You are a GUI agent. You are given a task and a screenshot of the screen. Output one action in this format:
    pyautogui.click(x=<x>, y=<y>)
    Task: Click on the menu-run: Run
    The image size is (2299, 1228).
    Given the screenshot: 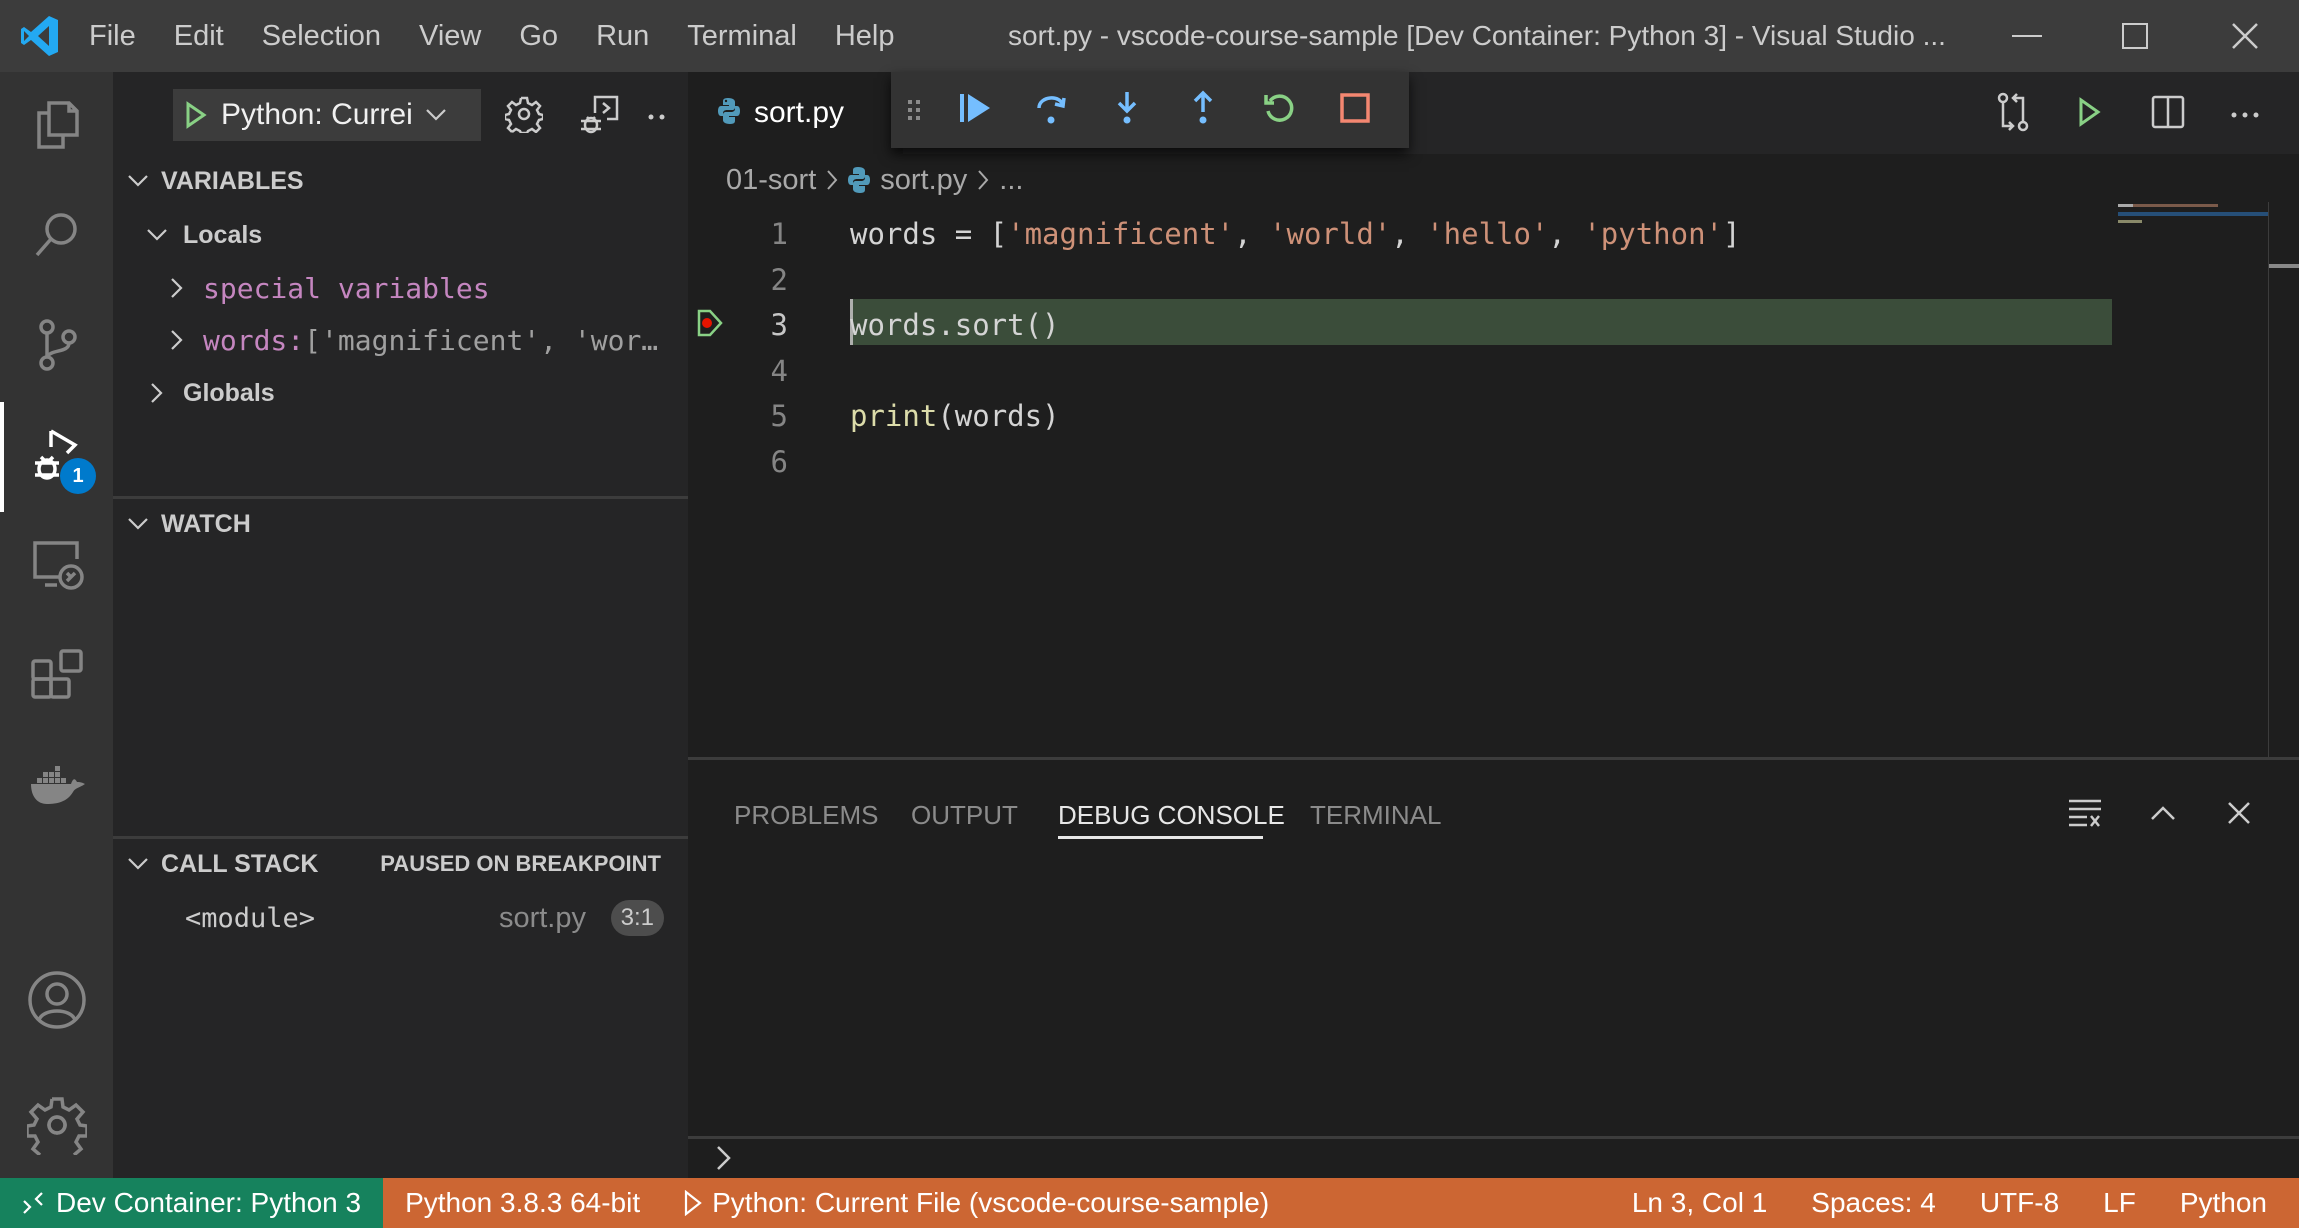 What is the action you would take?
    pyautogui.click(x=622, y=36)
    